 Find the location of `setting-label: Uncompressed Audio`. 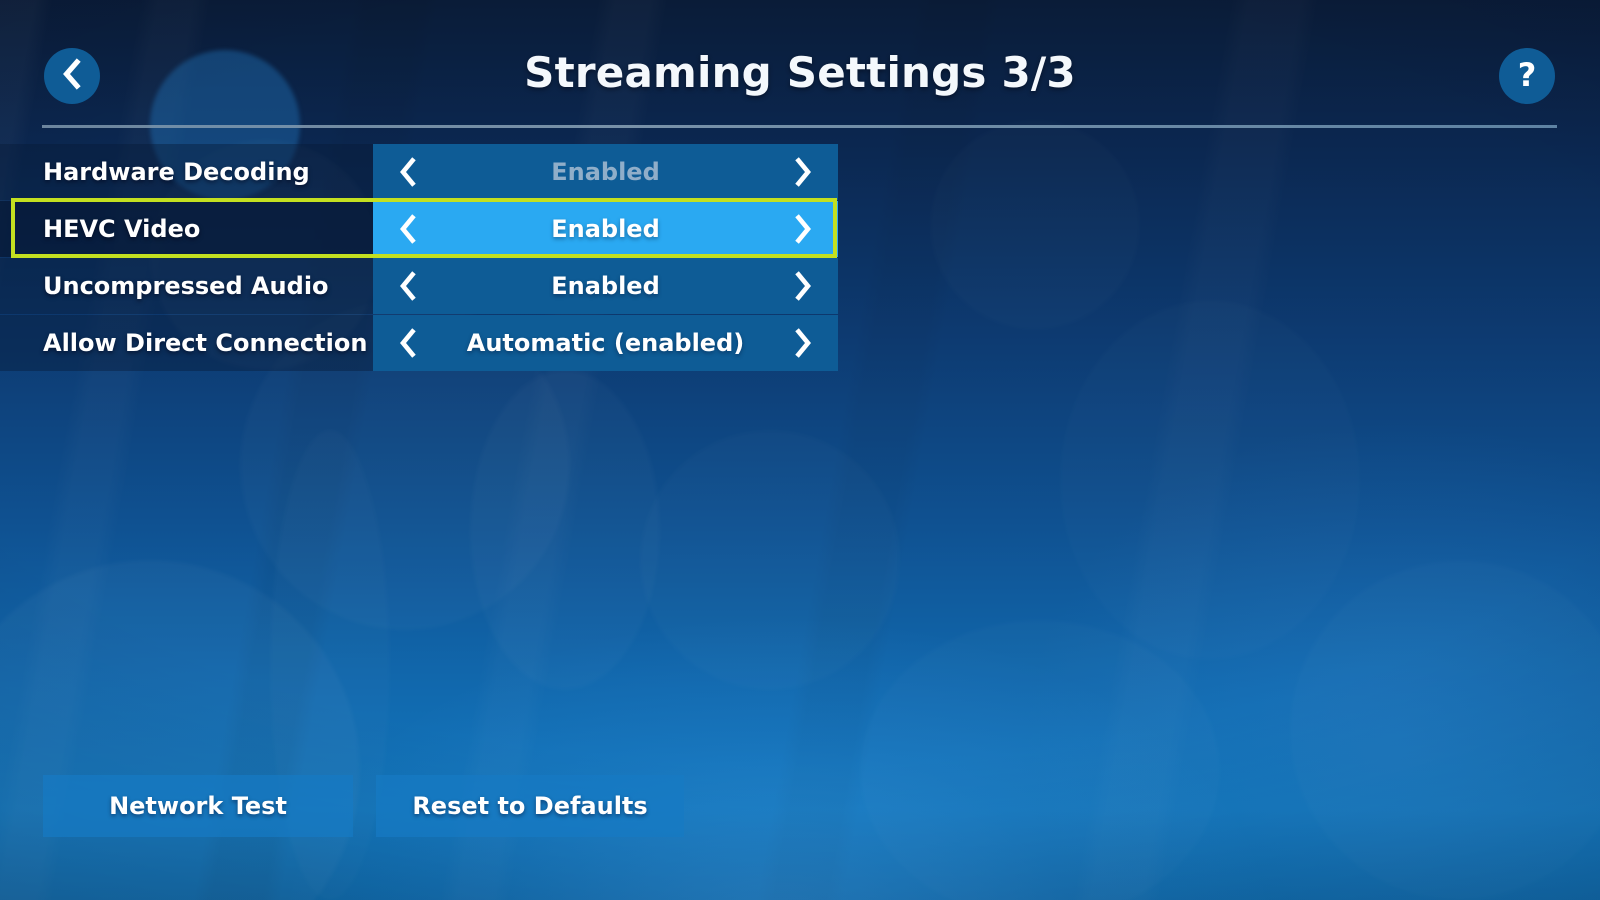

setting-label: Uncompressed Audio is located at coordinates (186, 286).